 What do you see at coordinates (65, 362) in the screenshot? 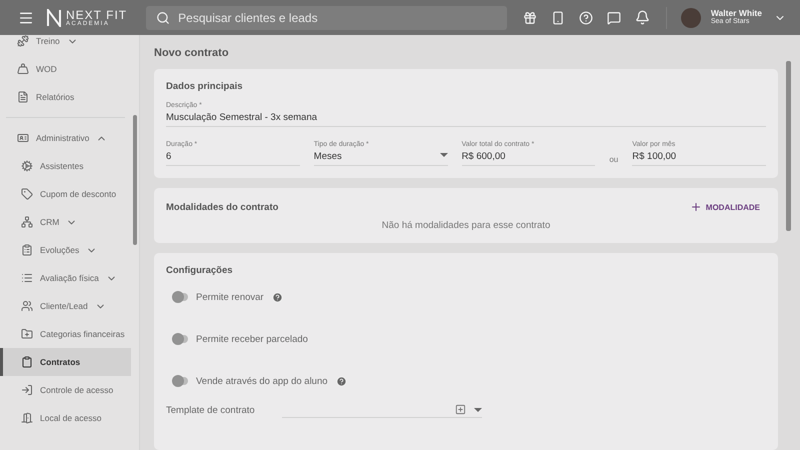
I see `sidebar-item: Contratos` at bounding box center [65, 362].